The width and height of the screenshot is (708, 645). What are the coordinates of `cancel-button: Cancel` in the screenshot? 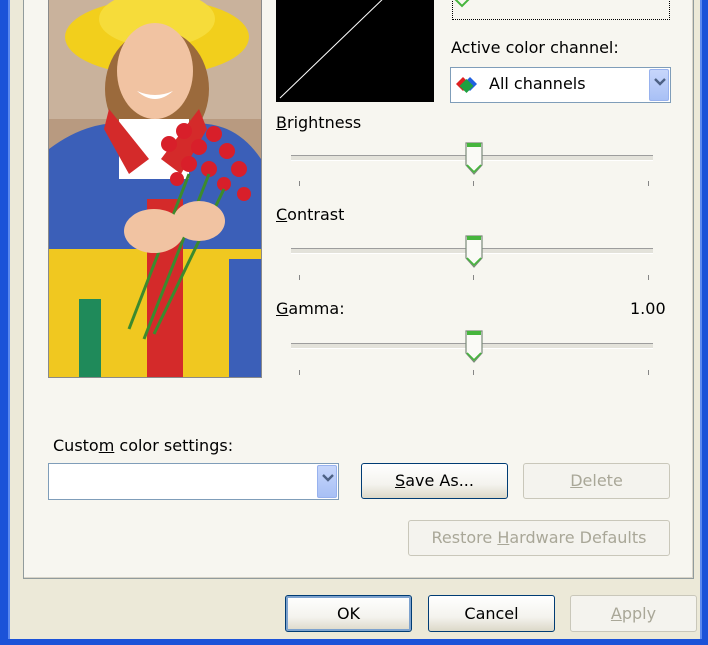 It's located at (491, 613).